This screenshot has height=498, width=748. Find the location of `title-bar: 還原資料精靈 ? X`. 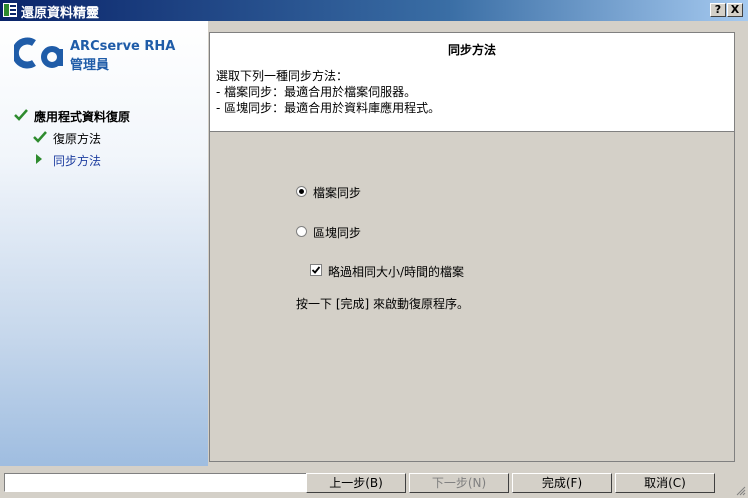

title-bar: 還原資料精靈 ? X is located at coordinates (374, 10).